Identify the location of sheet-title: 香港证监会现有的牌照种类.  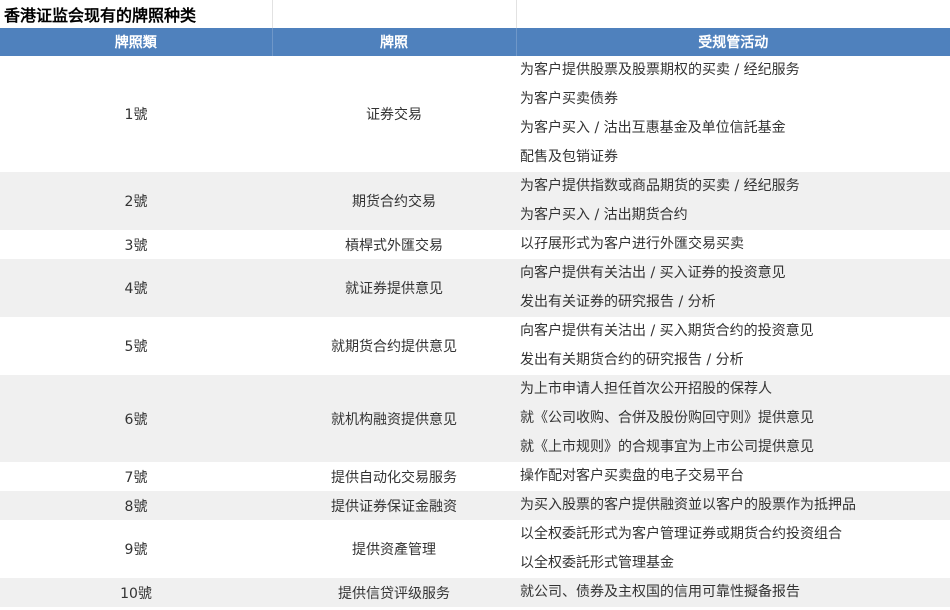
(100, 15).